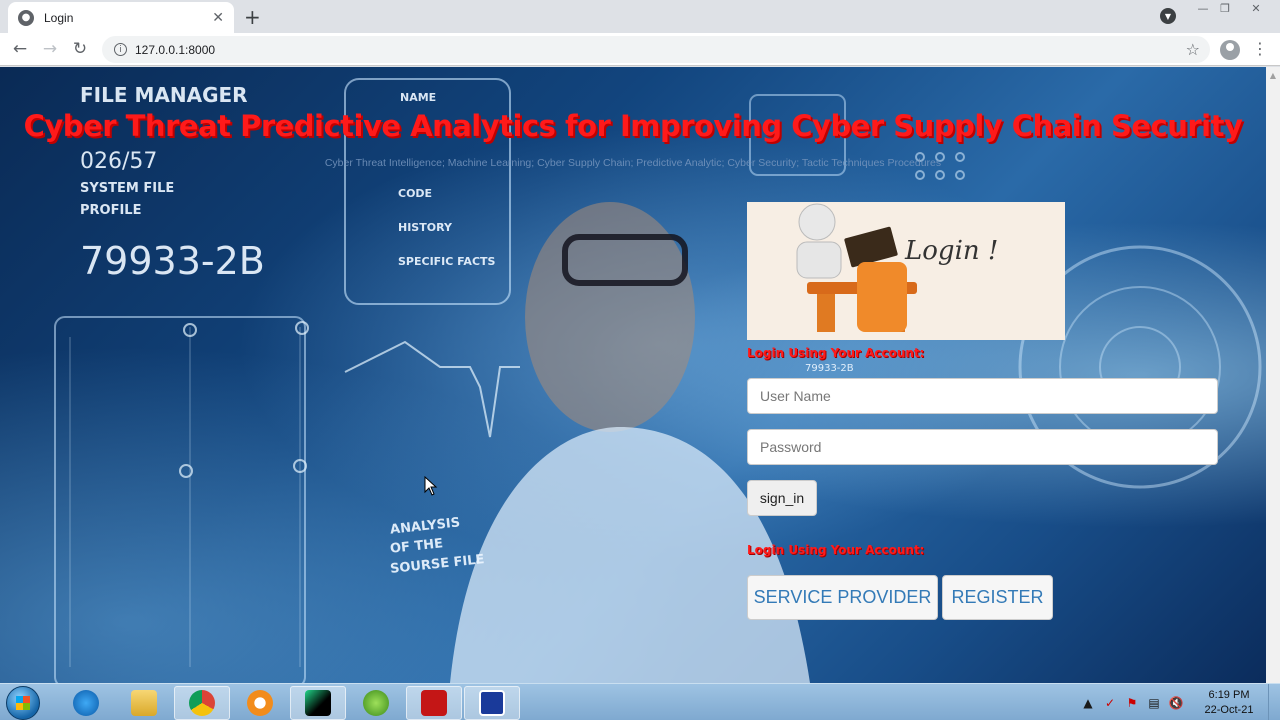 This screenshot has height=720, width=1280. Describe the element at coordinates (836, 550) in the screenshot. I see `login-label-secondary: Login Using Your Account:` at that location.